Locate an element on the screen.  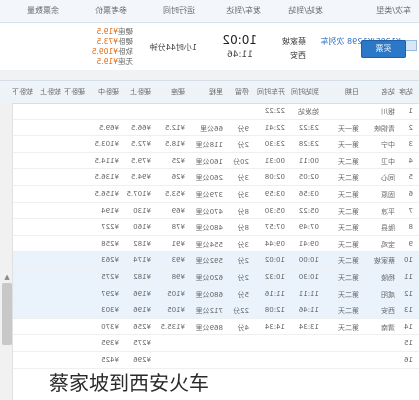
header-col-time: 发车/到达 is located at coordinates (243, 10).